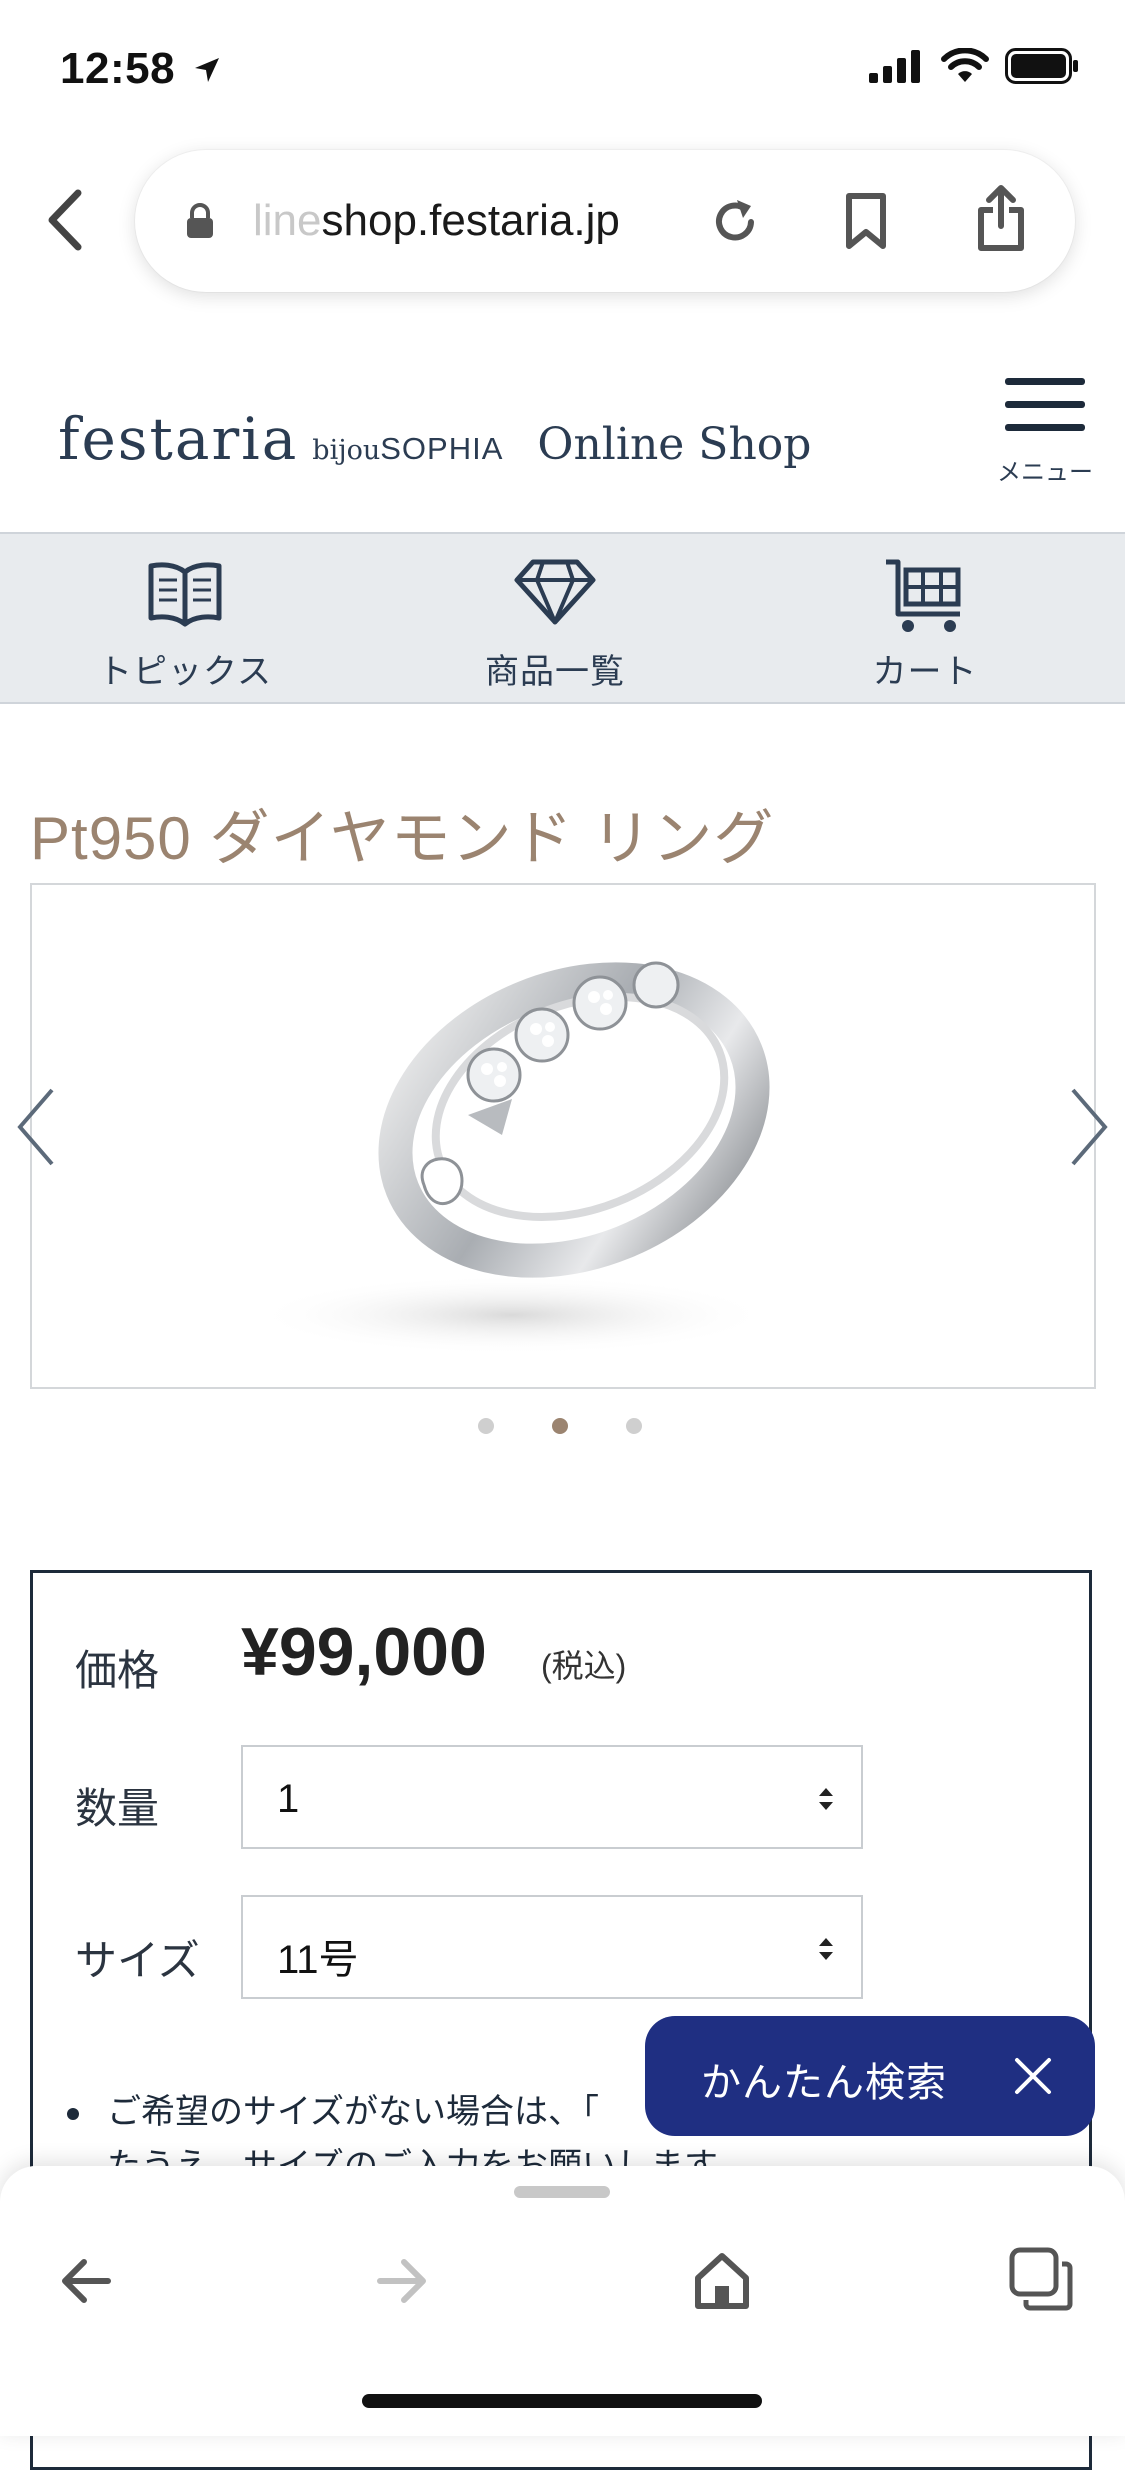 This screenshot has height=2470, width=1125. I want to click on gallery-prev-arrow-icon, so click(37, 1127).